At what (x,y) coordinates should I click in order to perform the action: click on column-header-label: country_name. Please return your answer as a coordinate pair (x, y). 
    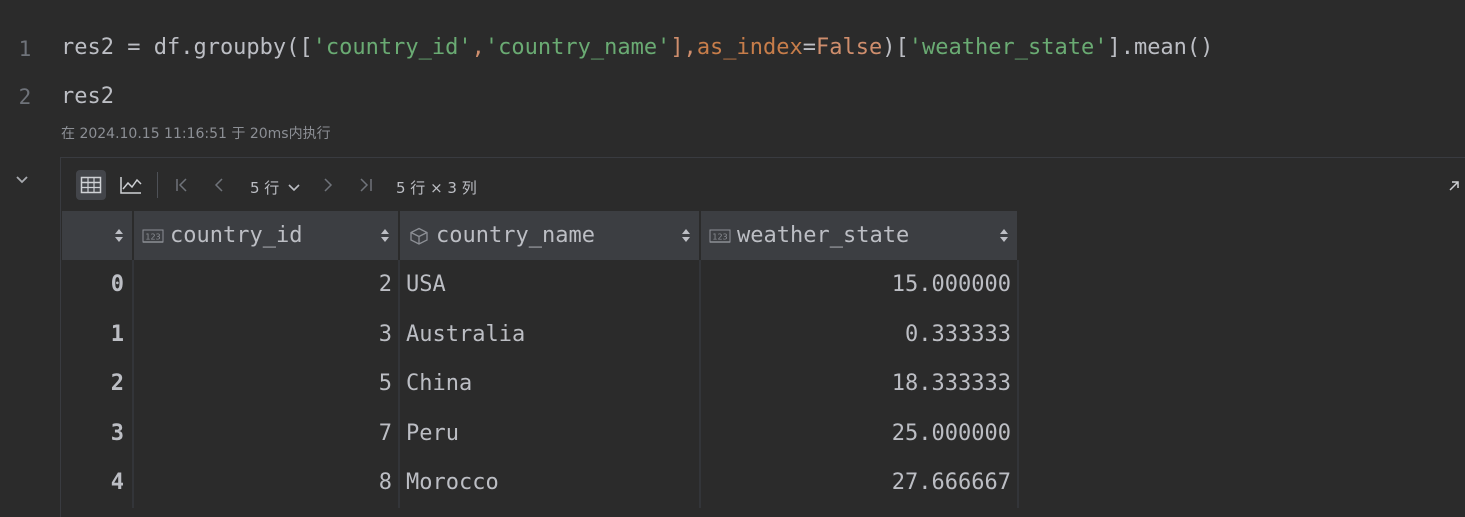
    Looking at the image, I should click on (515, 235).